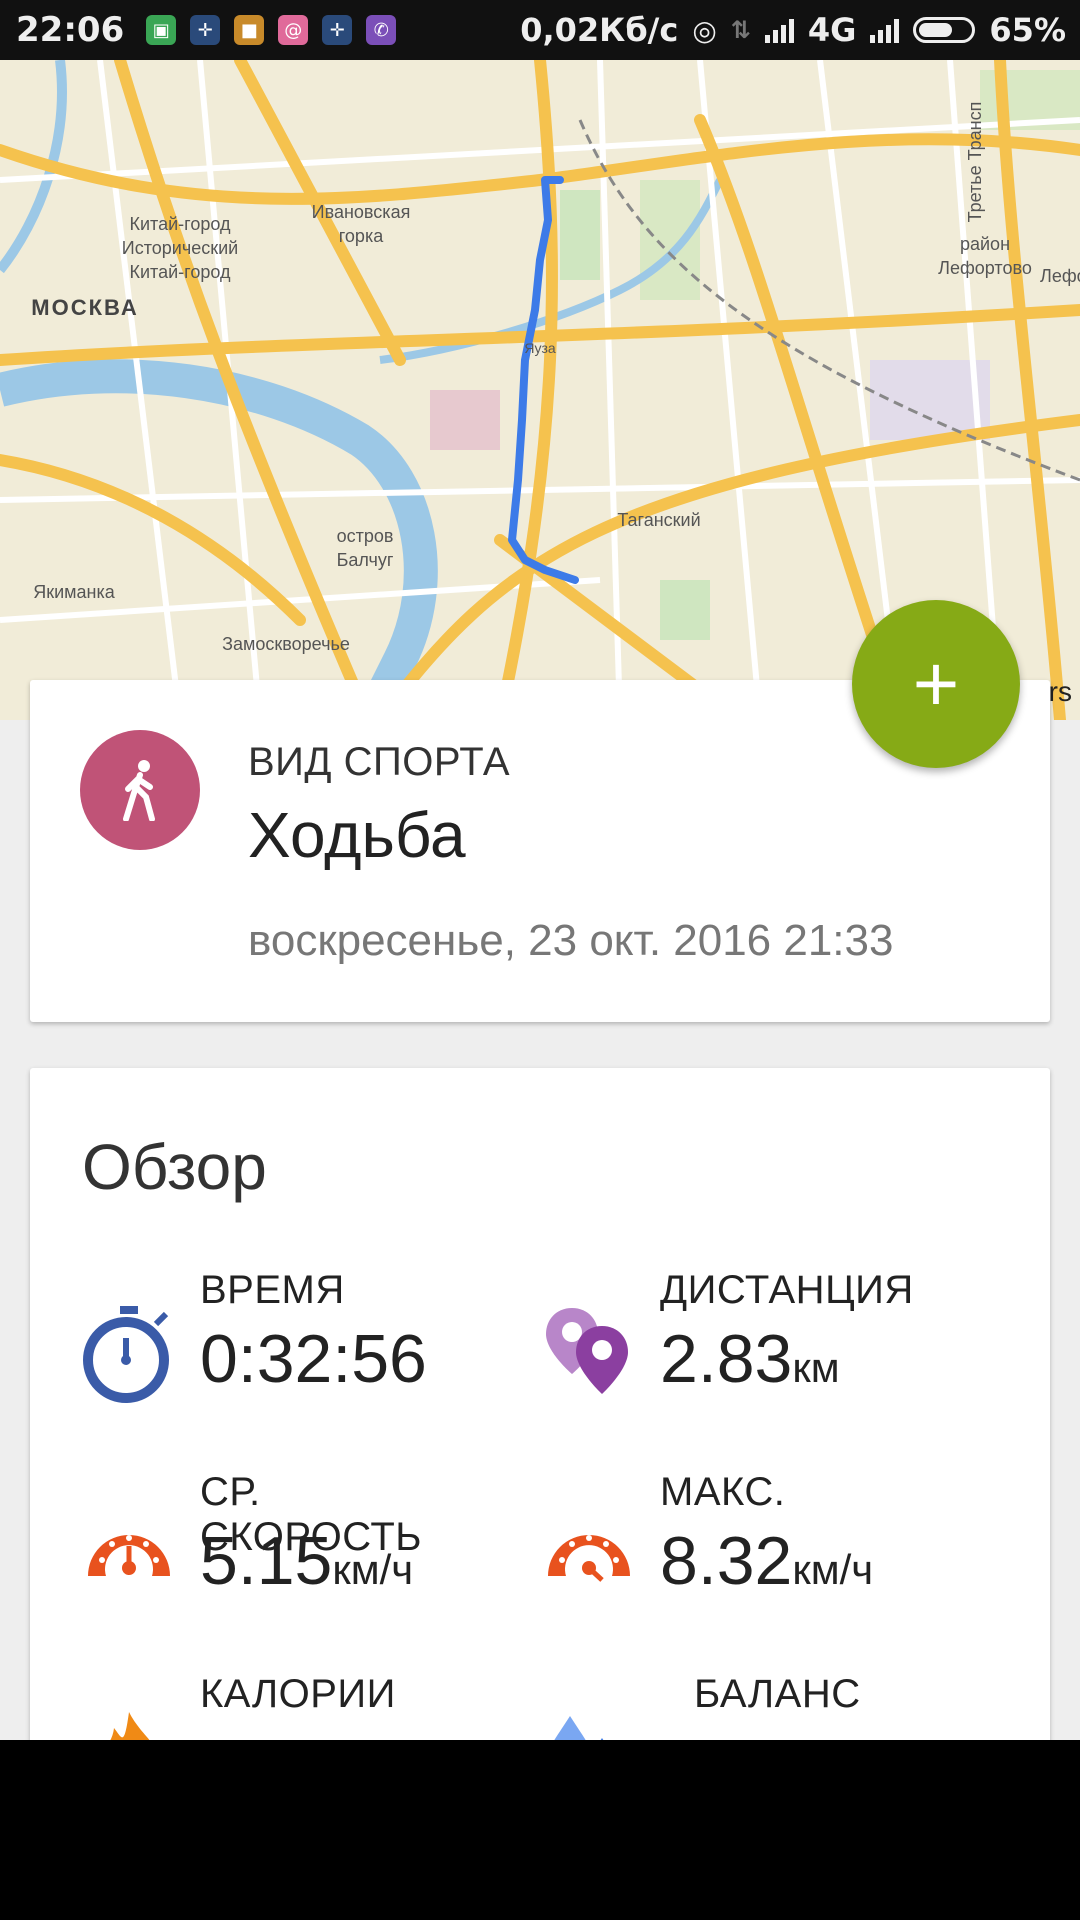 This screenshot has height=1920, width=1080. What do you see at coordinates (70, 30) in the screenshot?
I see `status-time: 22:06` at bounding box center [70, 30].